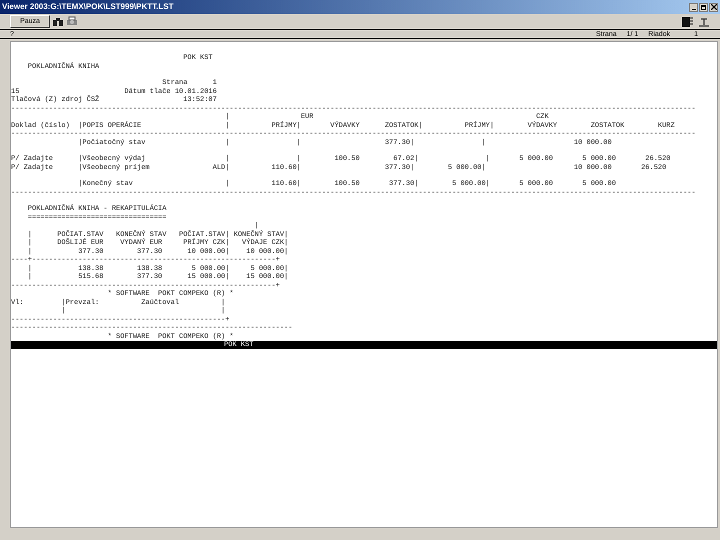 This screenshot has height=540, width=720. What do you see at coordinates (58, 21) in the screenshot?
I see `binoculars-icon` at bounding box center [58, 21].